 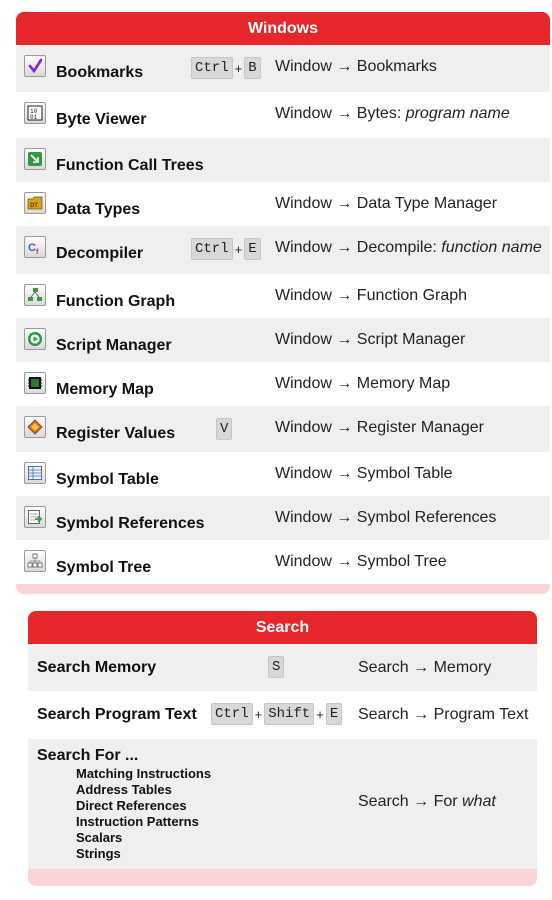 I want to click on shortcut-keys: V, so click(x=224, y=429).